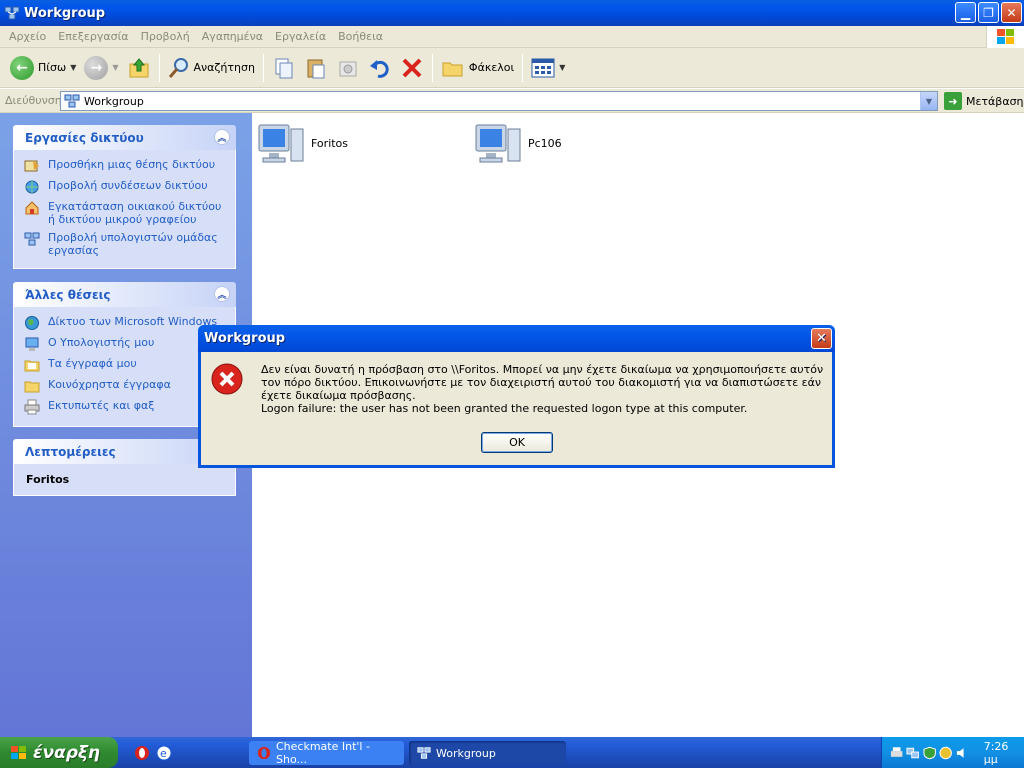 The height and width of the screenshot is (768, 1024). What do you see at coordinates (65, 13) in the screenshot?
I see `window-title: Workgroup` at bounding box center [65, 13].